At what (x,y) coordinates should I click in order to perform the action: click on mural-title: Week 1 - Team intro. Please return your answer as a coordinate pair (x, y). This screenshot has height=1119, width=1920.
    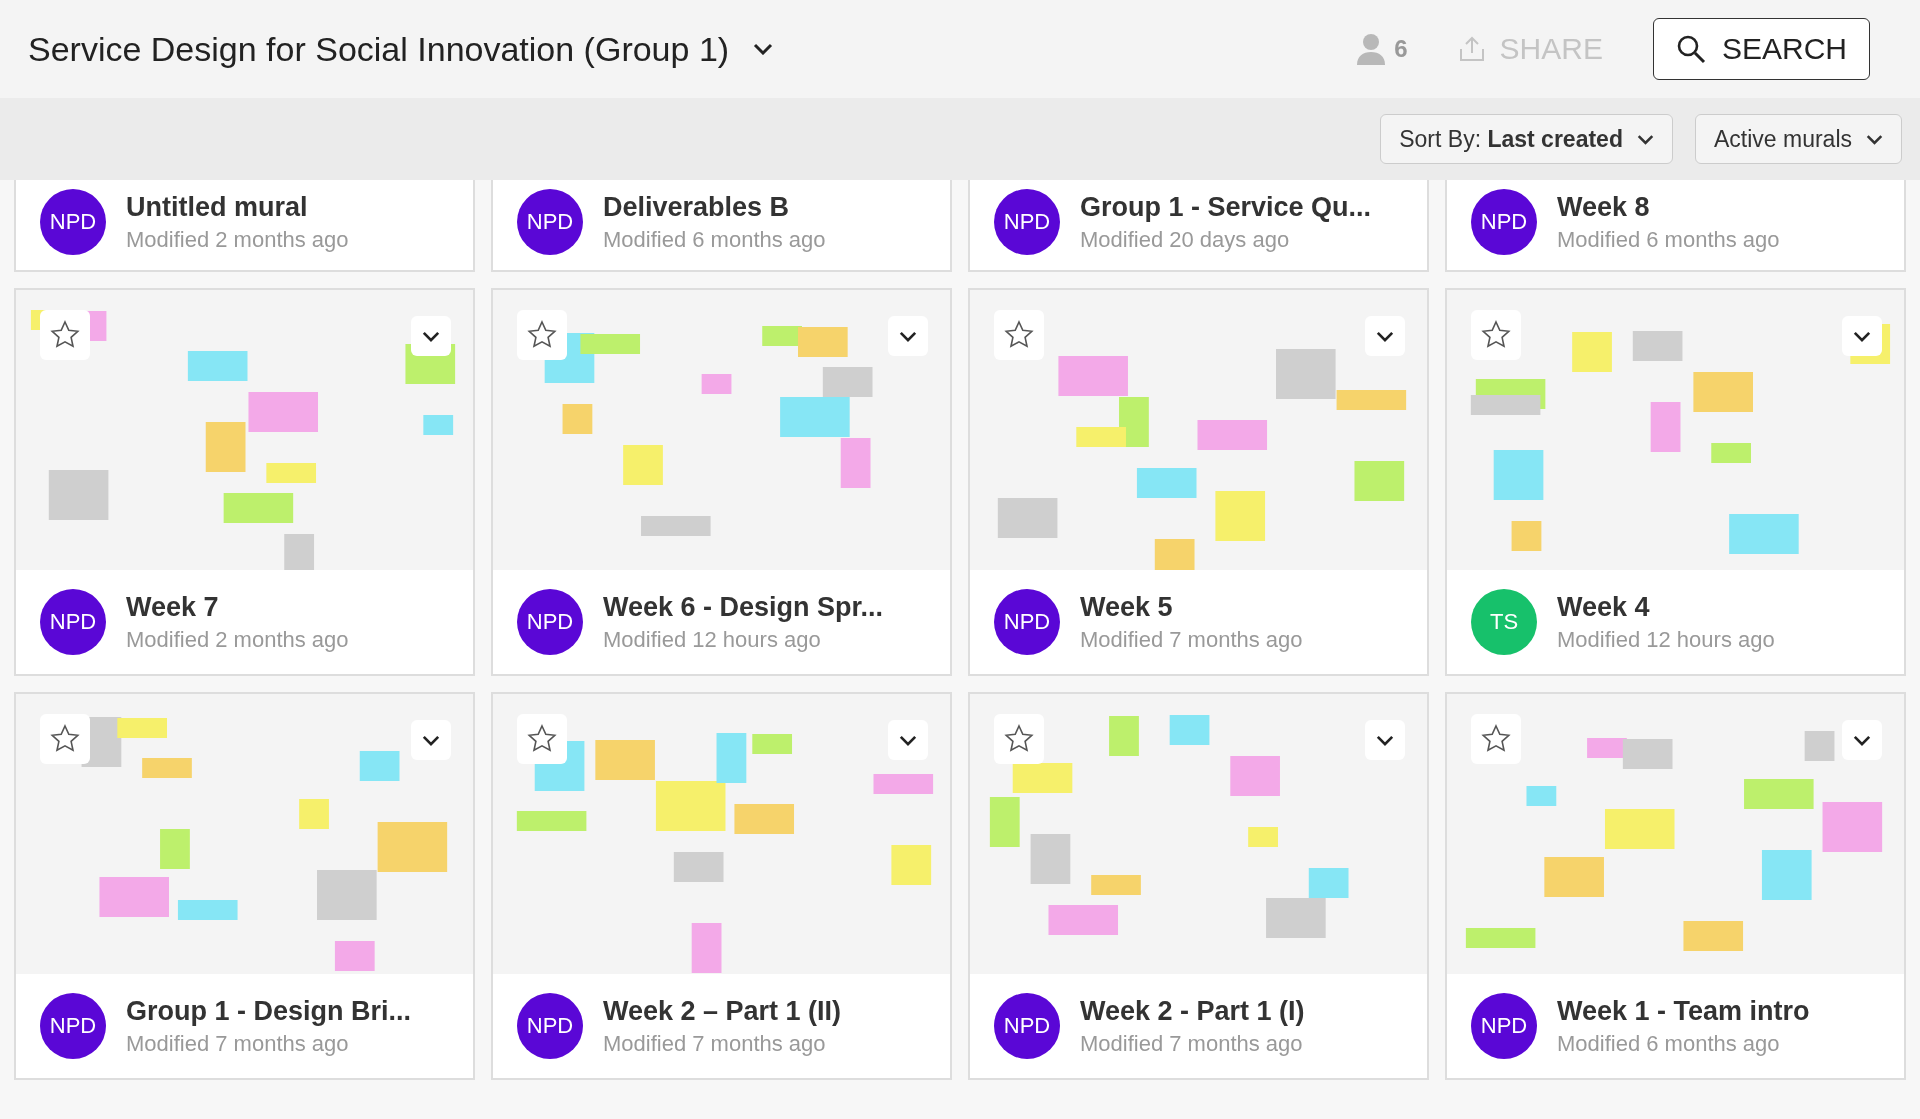
    Looking at the image, I should click on (1683, 1011).